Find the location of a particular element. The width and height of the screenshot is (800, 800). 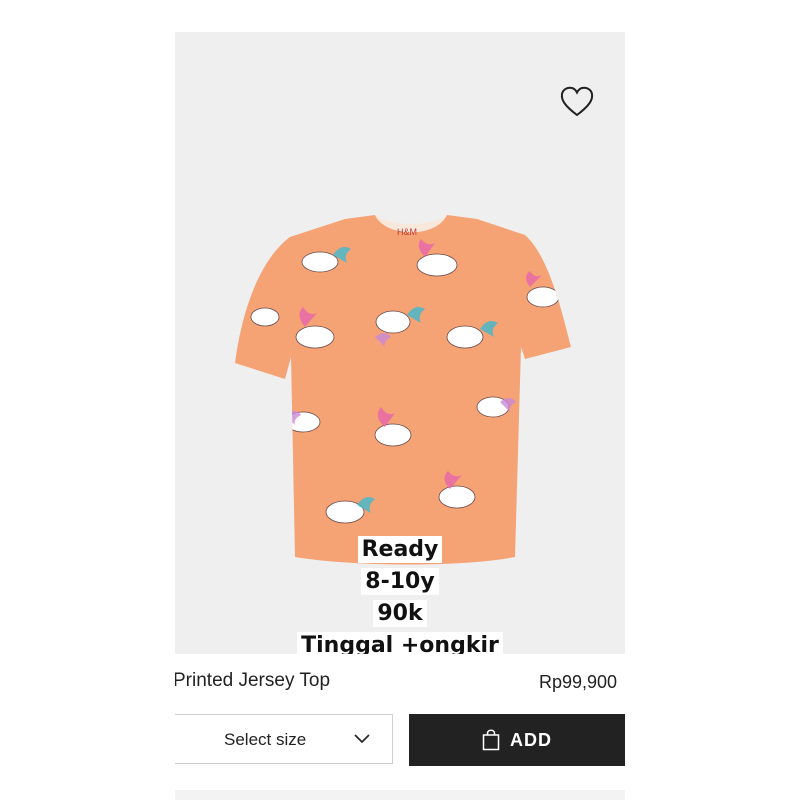

shopping-bag-icon is located at coordinates (491, 740).